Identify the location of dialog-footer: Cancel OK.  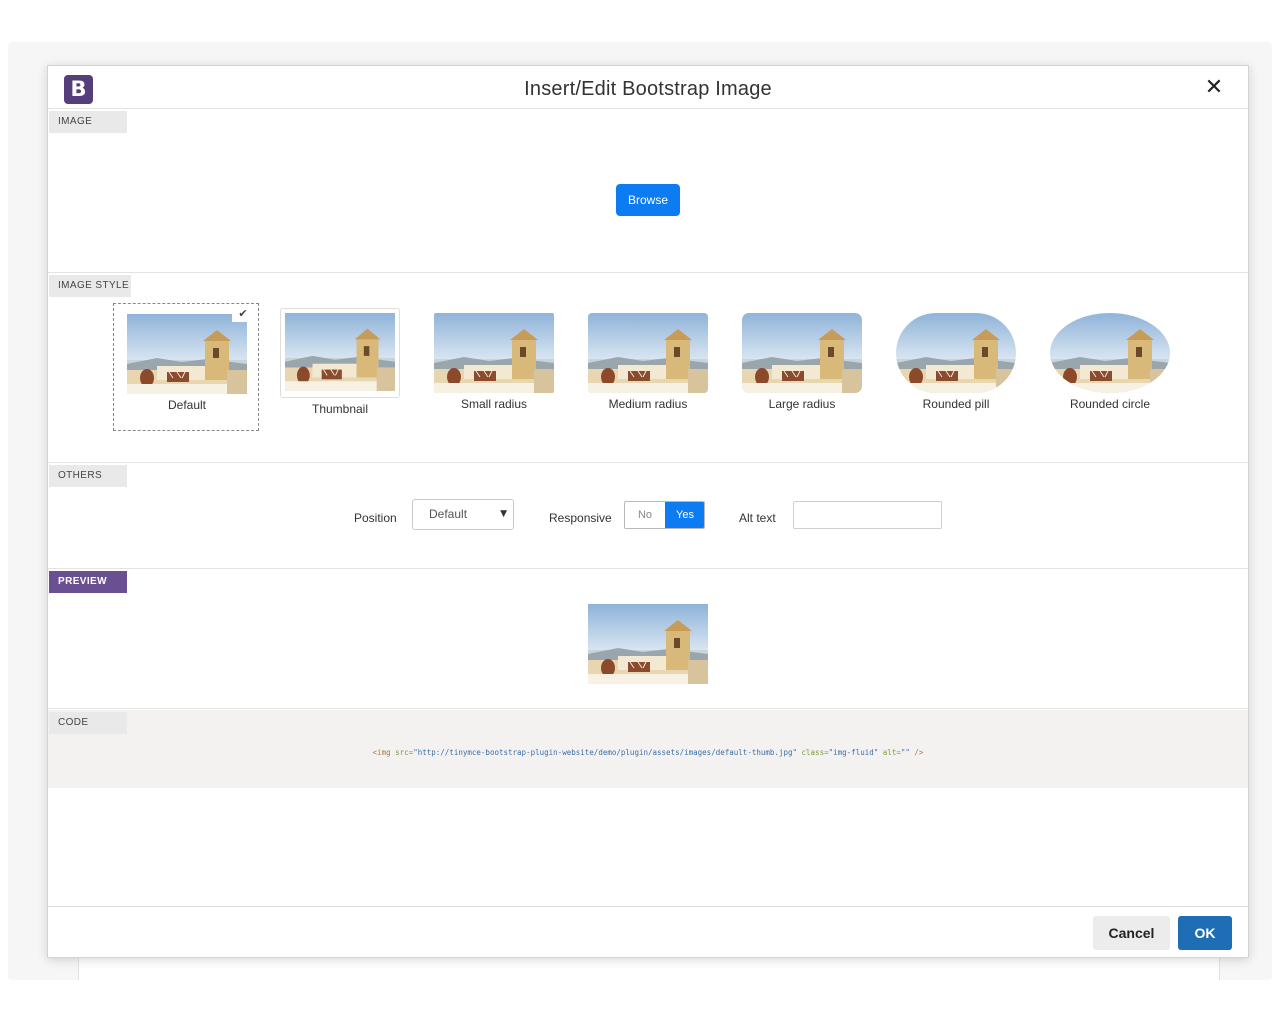
(648, 932).